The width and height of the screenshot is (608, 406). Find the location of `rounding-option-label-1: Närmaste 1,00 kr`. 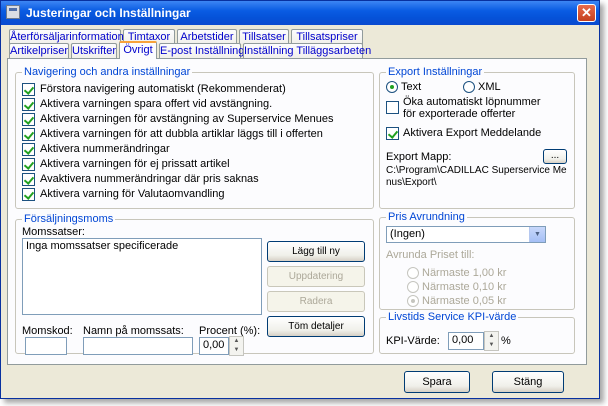

rounding-option-label-1: Närmaste 1,00 kr is located at coordinates (464, 273).